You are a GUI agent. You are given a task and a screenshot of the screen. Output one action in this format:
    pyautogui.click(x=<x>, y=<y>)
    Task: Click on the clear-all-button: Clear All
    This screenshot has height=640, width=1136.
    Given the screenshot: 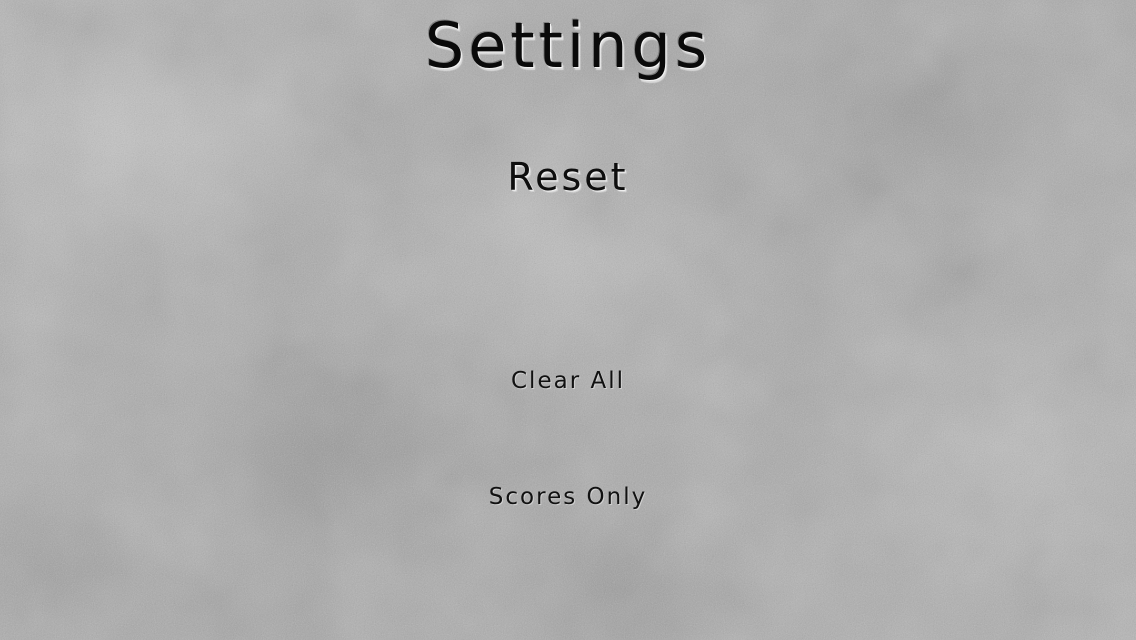 What is the action you would take?
    pyautogui.click(x=568, y=381)
    